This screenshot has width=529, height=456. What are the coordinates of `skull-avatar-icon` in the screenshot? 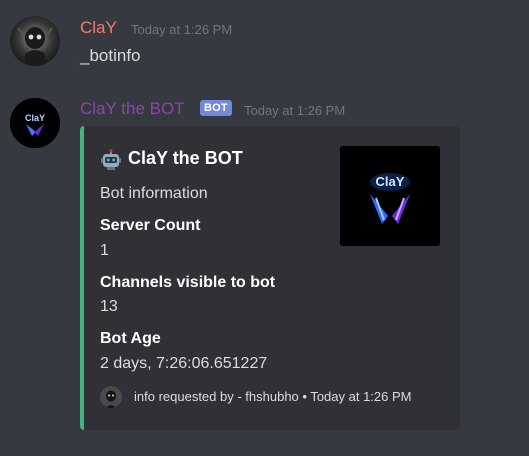 It's located at (35, 41).